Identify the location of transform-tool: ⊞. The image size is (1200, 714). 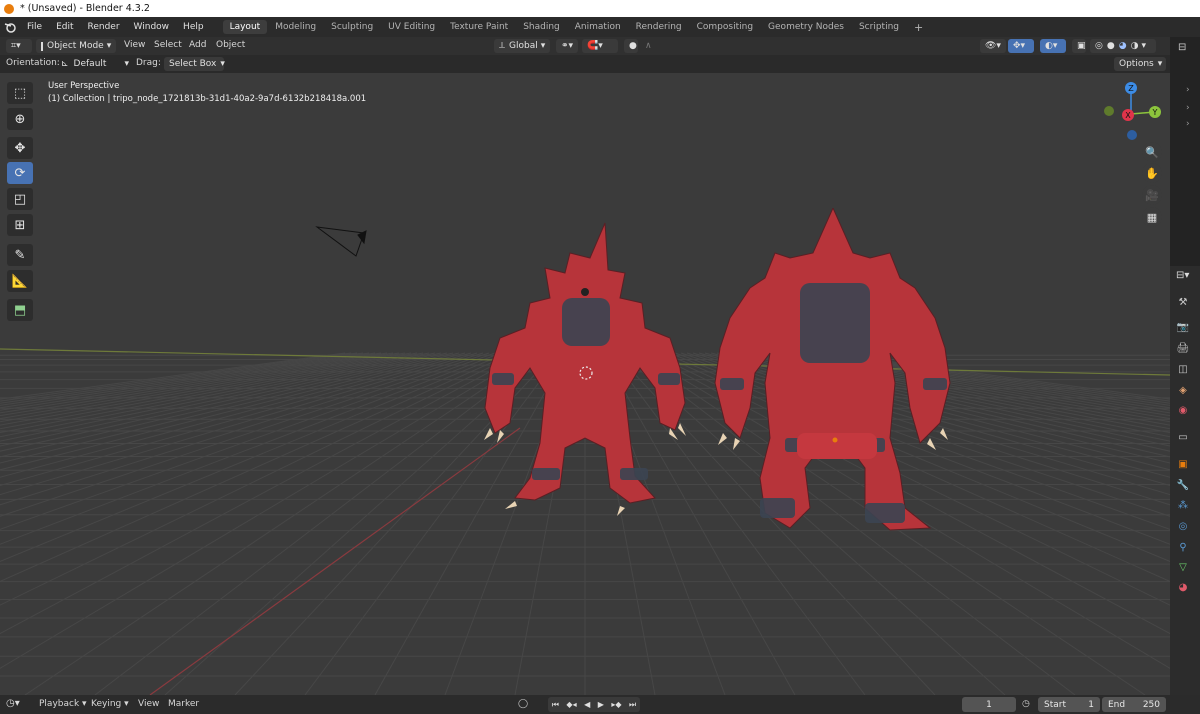
(20, 225).